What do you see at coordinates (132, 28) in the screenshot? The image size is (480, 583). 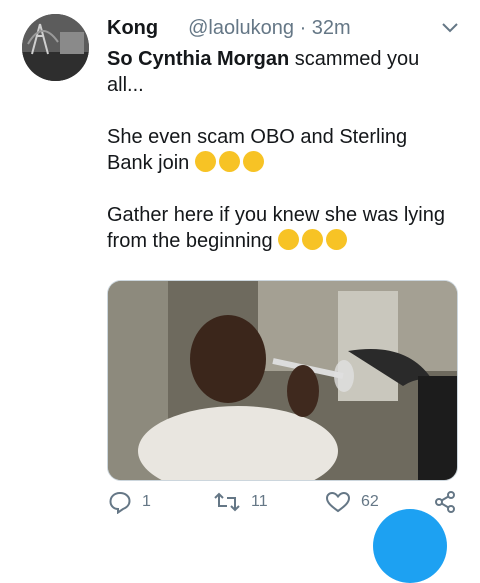 I see `author-name: Kong` at bounding box center [132, 28].